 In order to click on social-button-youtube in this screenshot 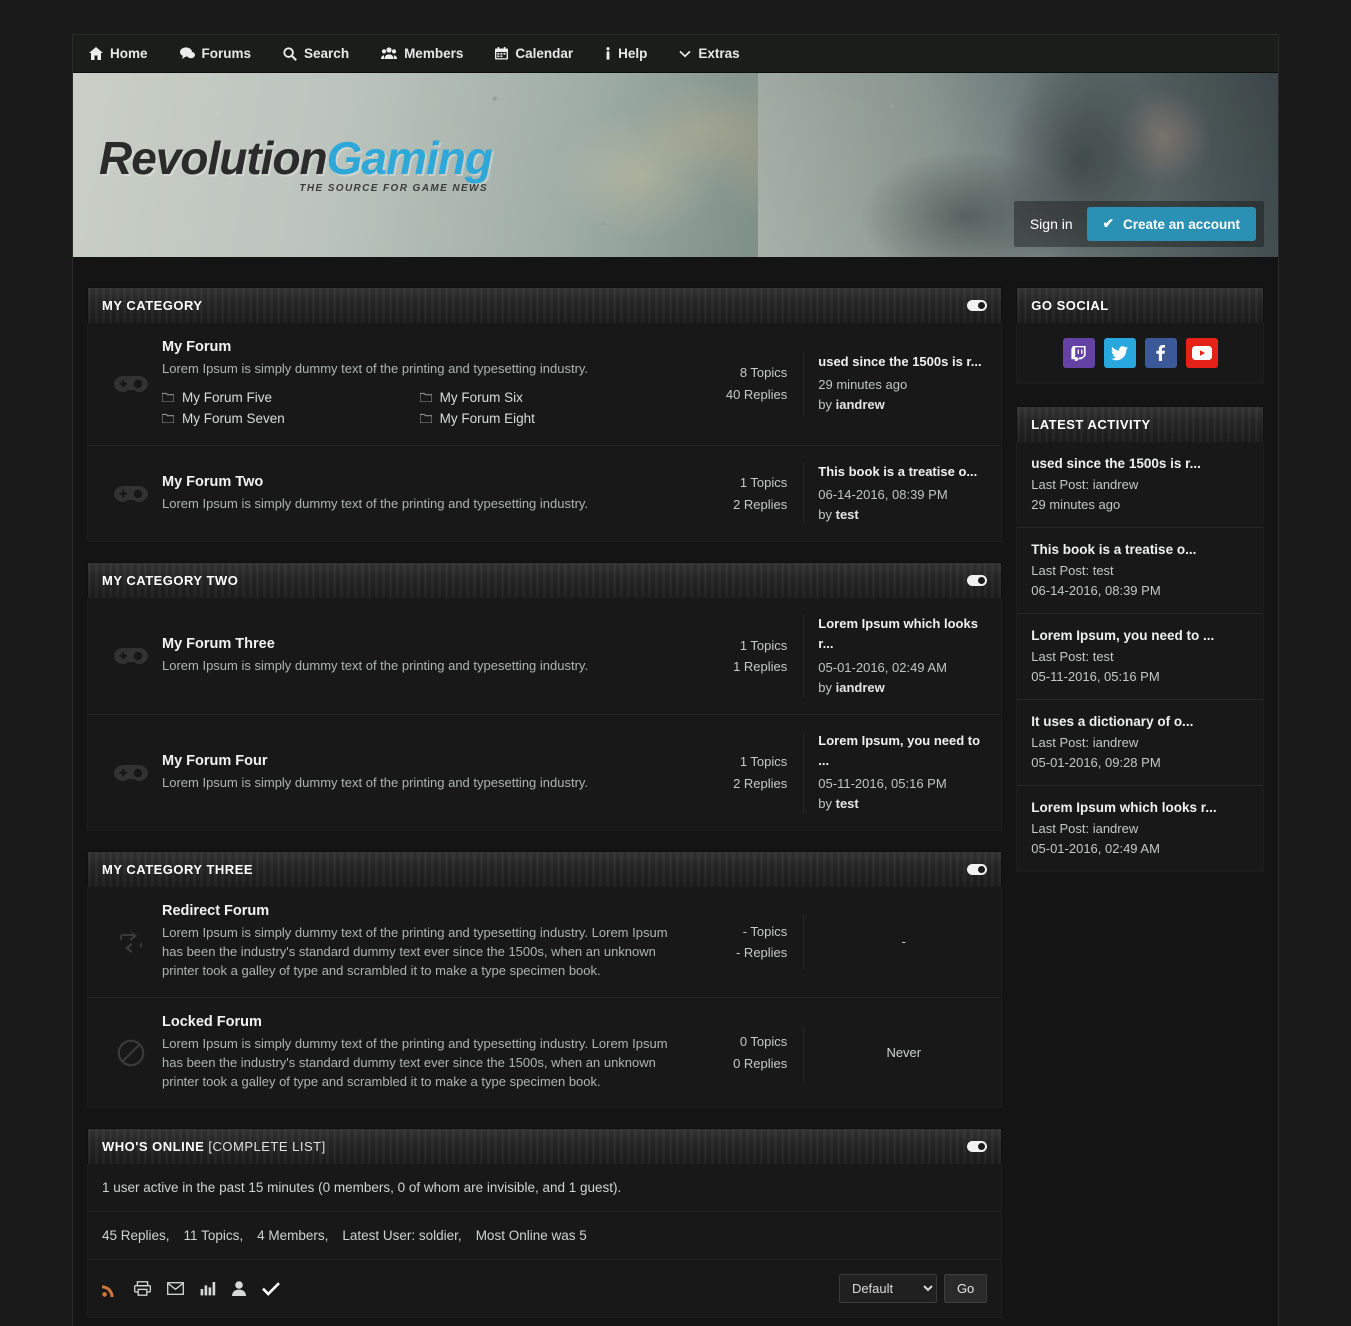, I will do `click(1201, 353)`.